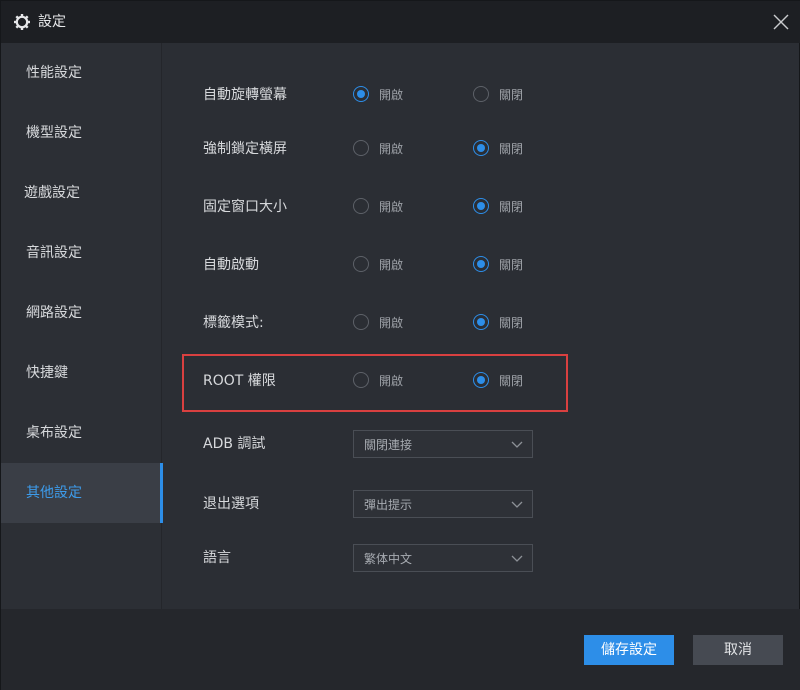 This screenshot has width=800, height=690. Describe the element at coordinates (54, 313) in the screenshot. I see `sidebar-item-label: 網路設定` at that location.